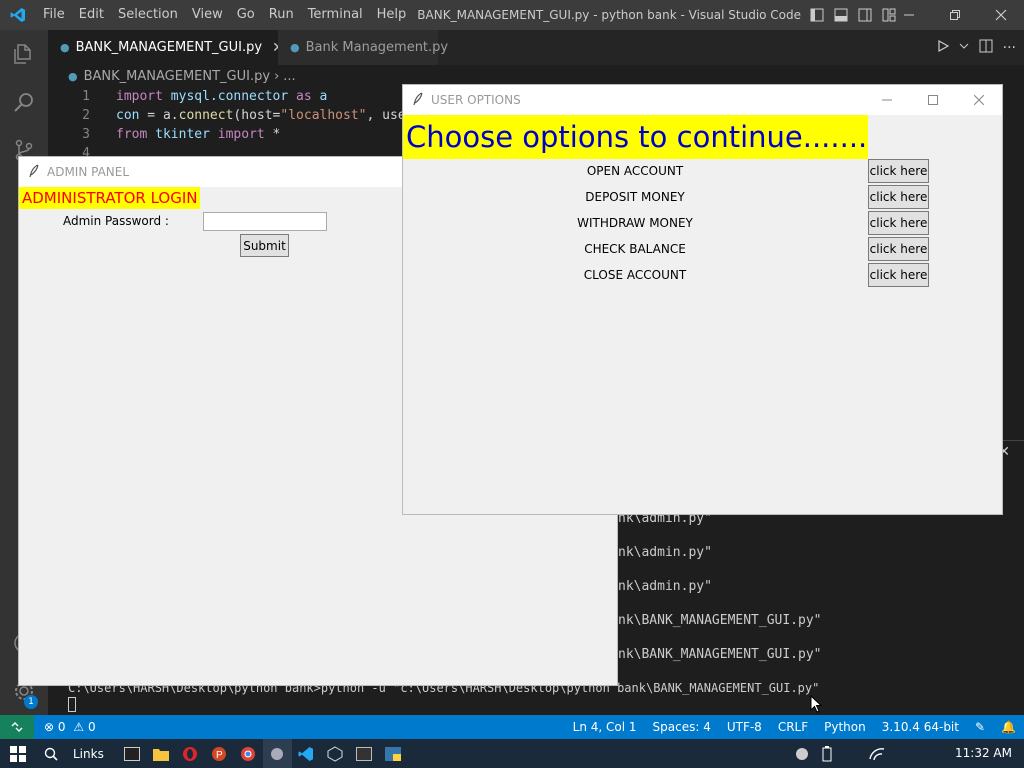  I want to click on warning-icon: ⚠, so click(79, 727).